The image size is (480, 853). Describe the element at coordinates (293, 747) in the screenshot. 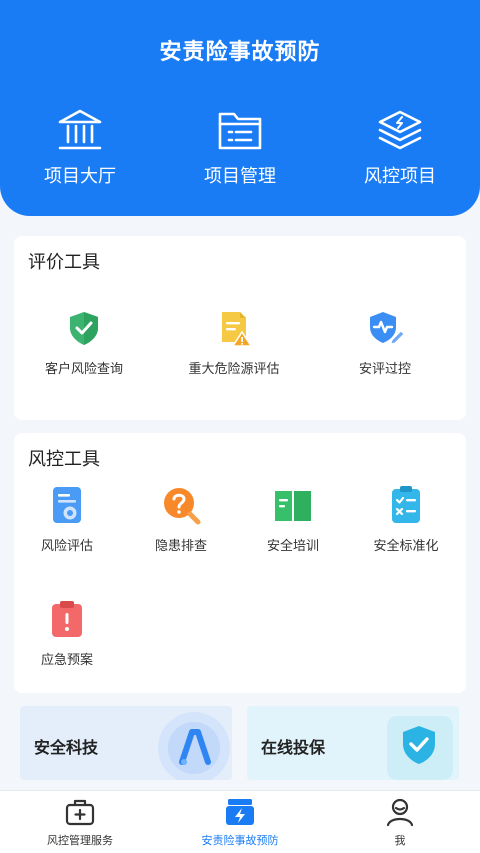

I see `banner-label: 在线投保` at that location.